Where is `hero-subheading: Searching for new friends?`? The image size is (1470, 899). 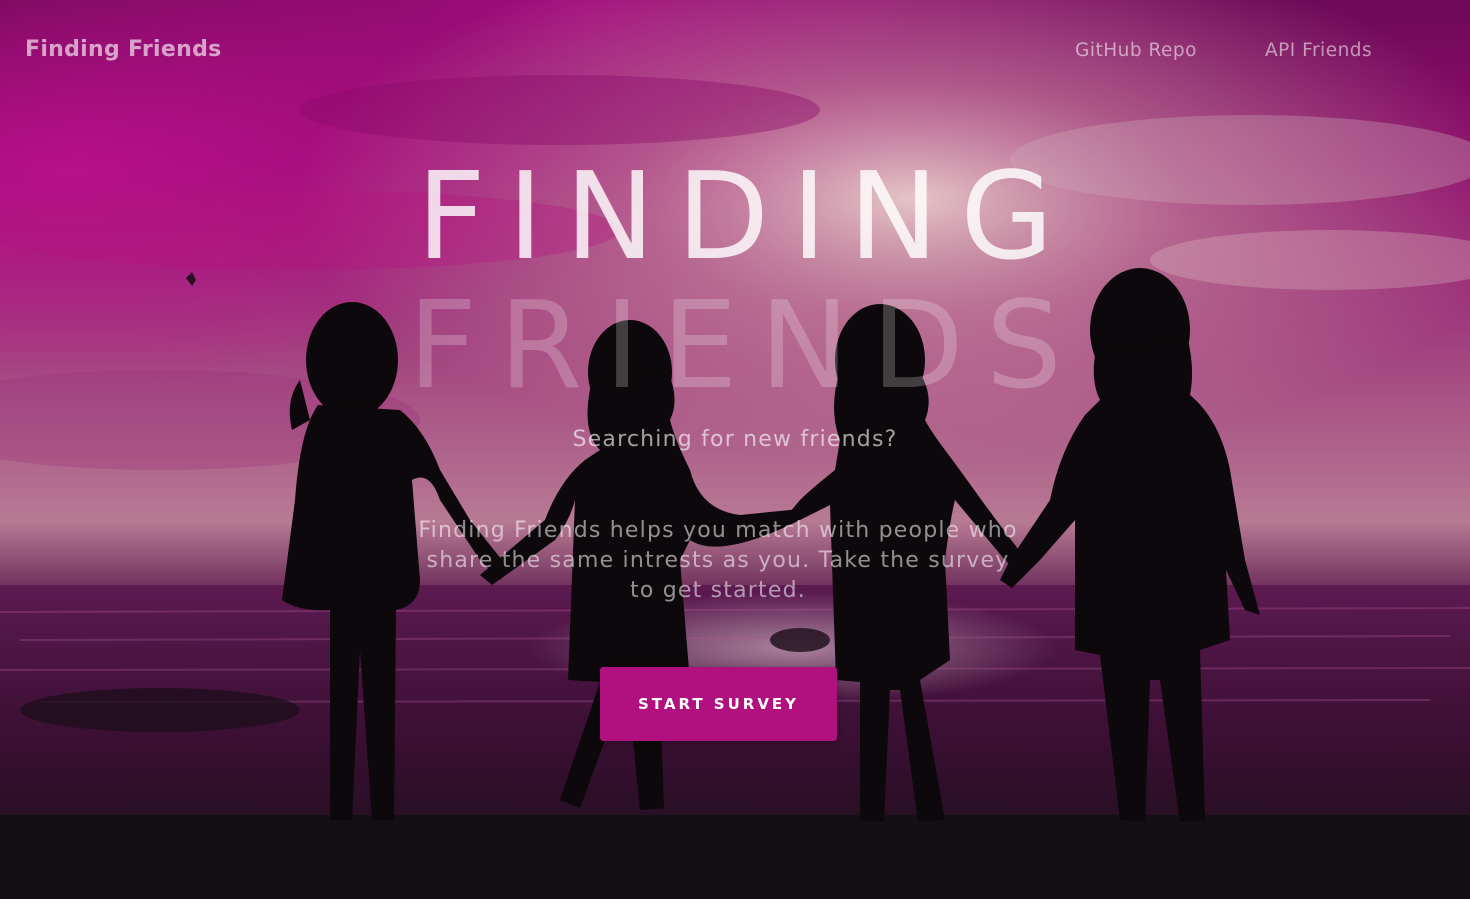 hero-subheading: Searching for new friends? is located at coordinates (735, 439).